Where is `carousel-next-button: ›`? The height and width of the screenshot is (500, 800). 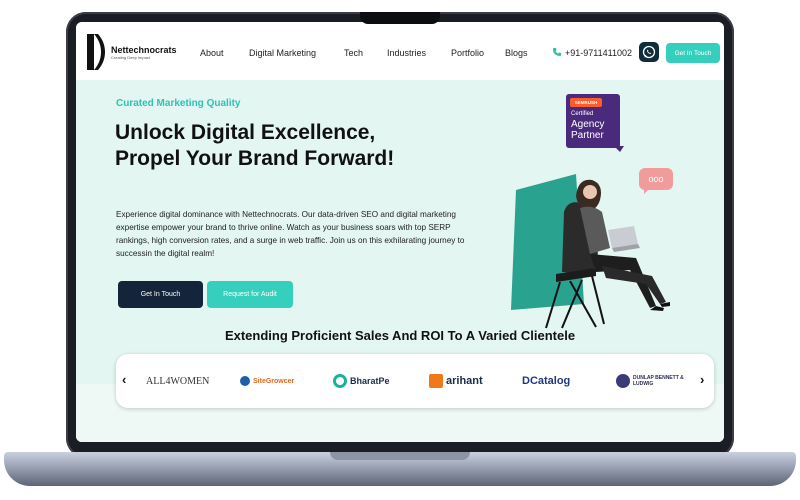 carousel-next-button: › is located at coordinates (702, 379).